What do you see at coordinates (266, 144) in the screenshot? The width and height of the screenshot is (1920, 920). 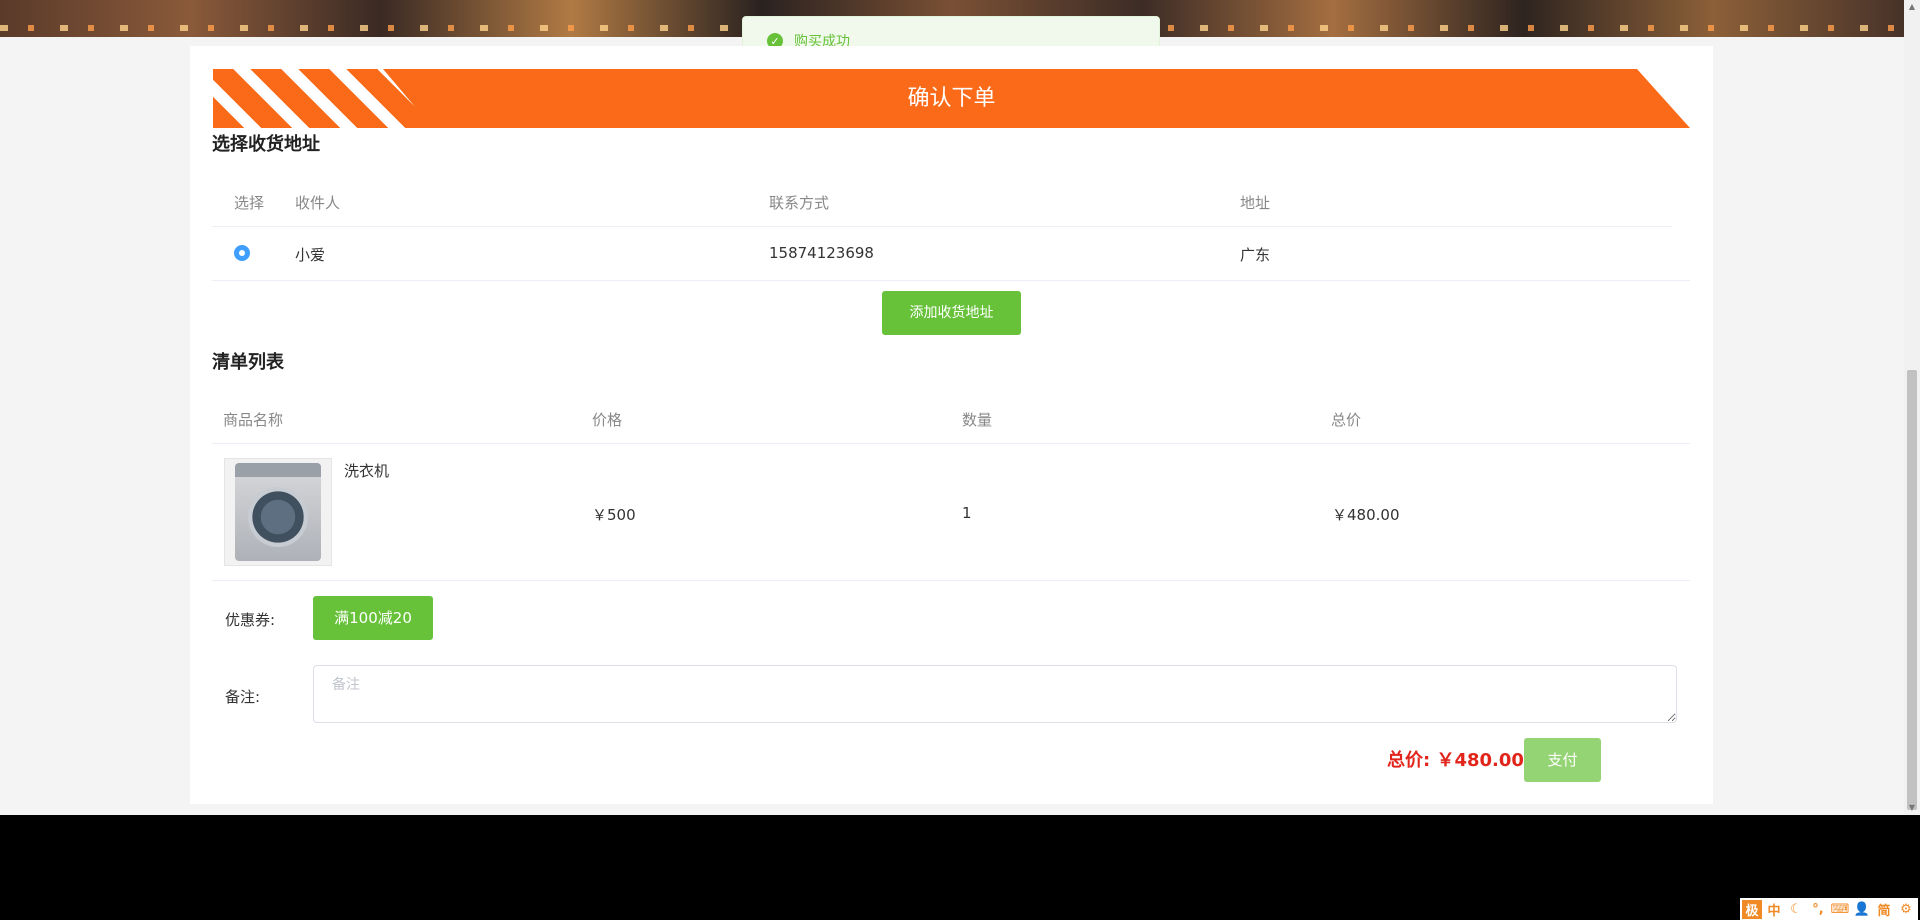 I see `address-section-title: 选择收货地址` at bounding box center [266, 144].